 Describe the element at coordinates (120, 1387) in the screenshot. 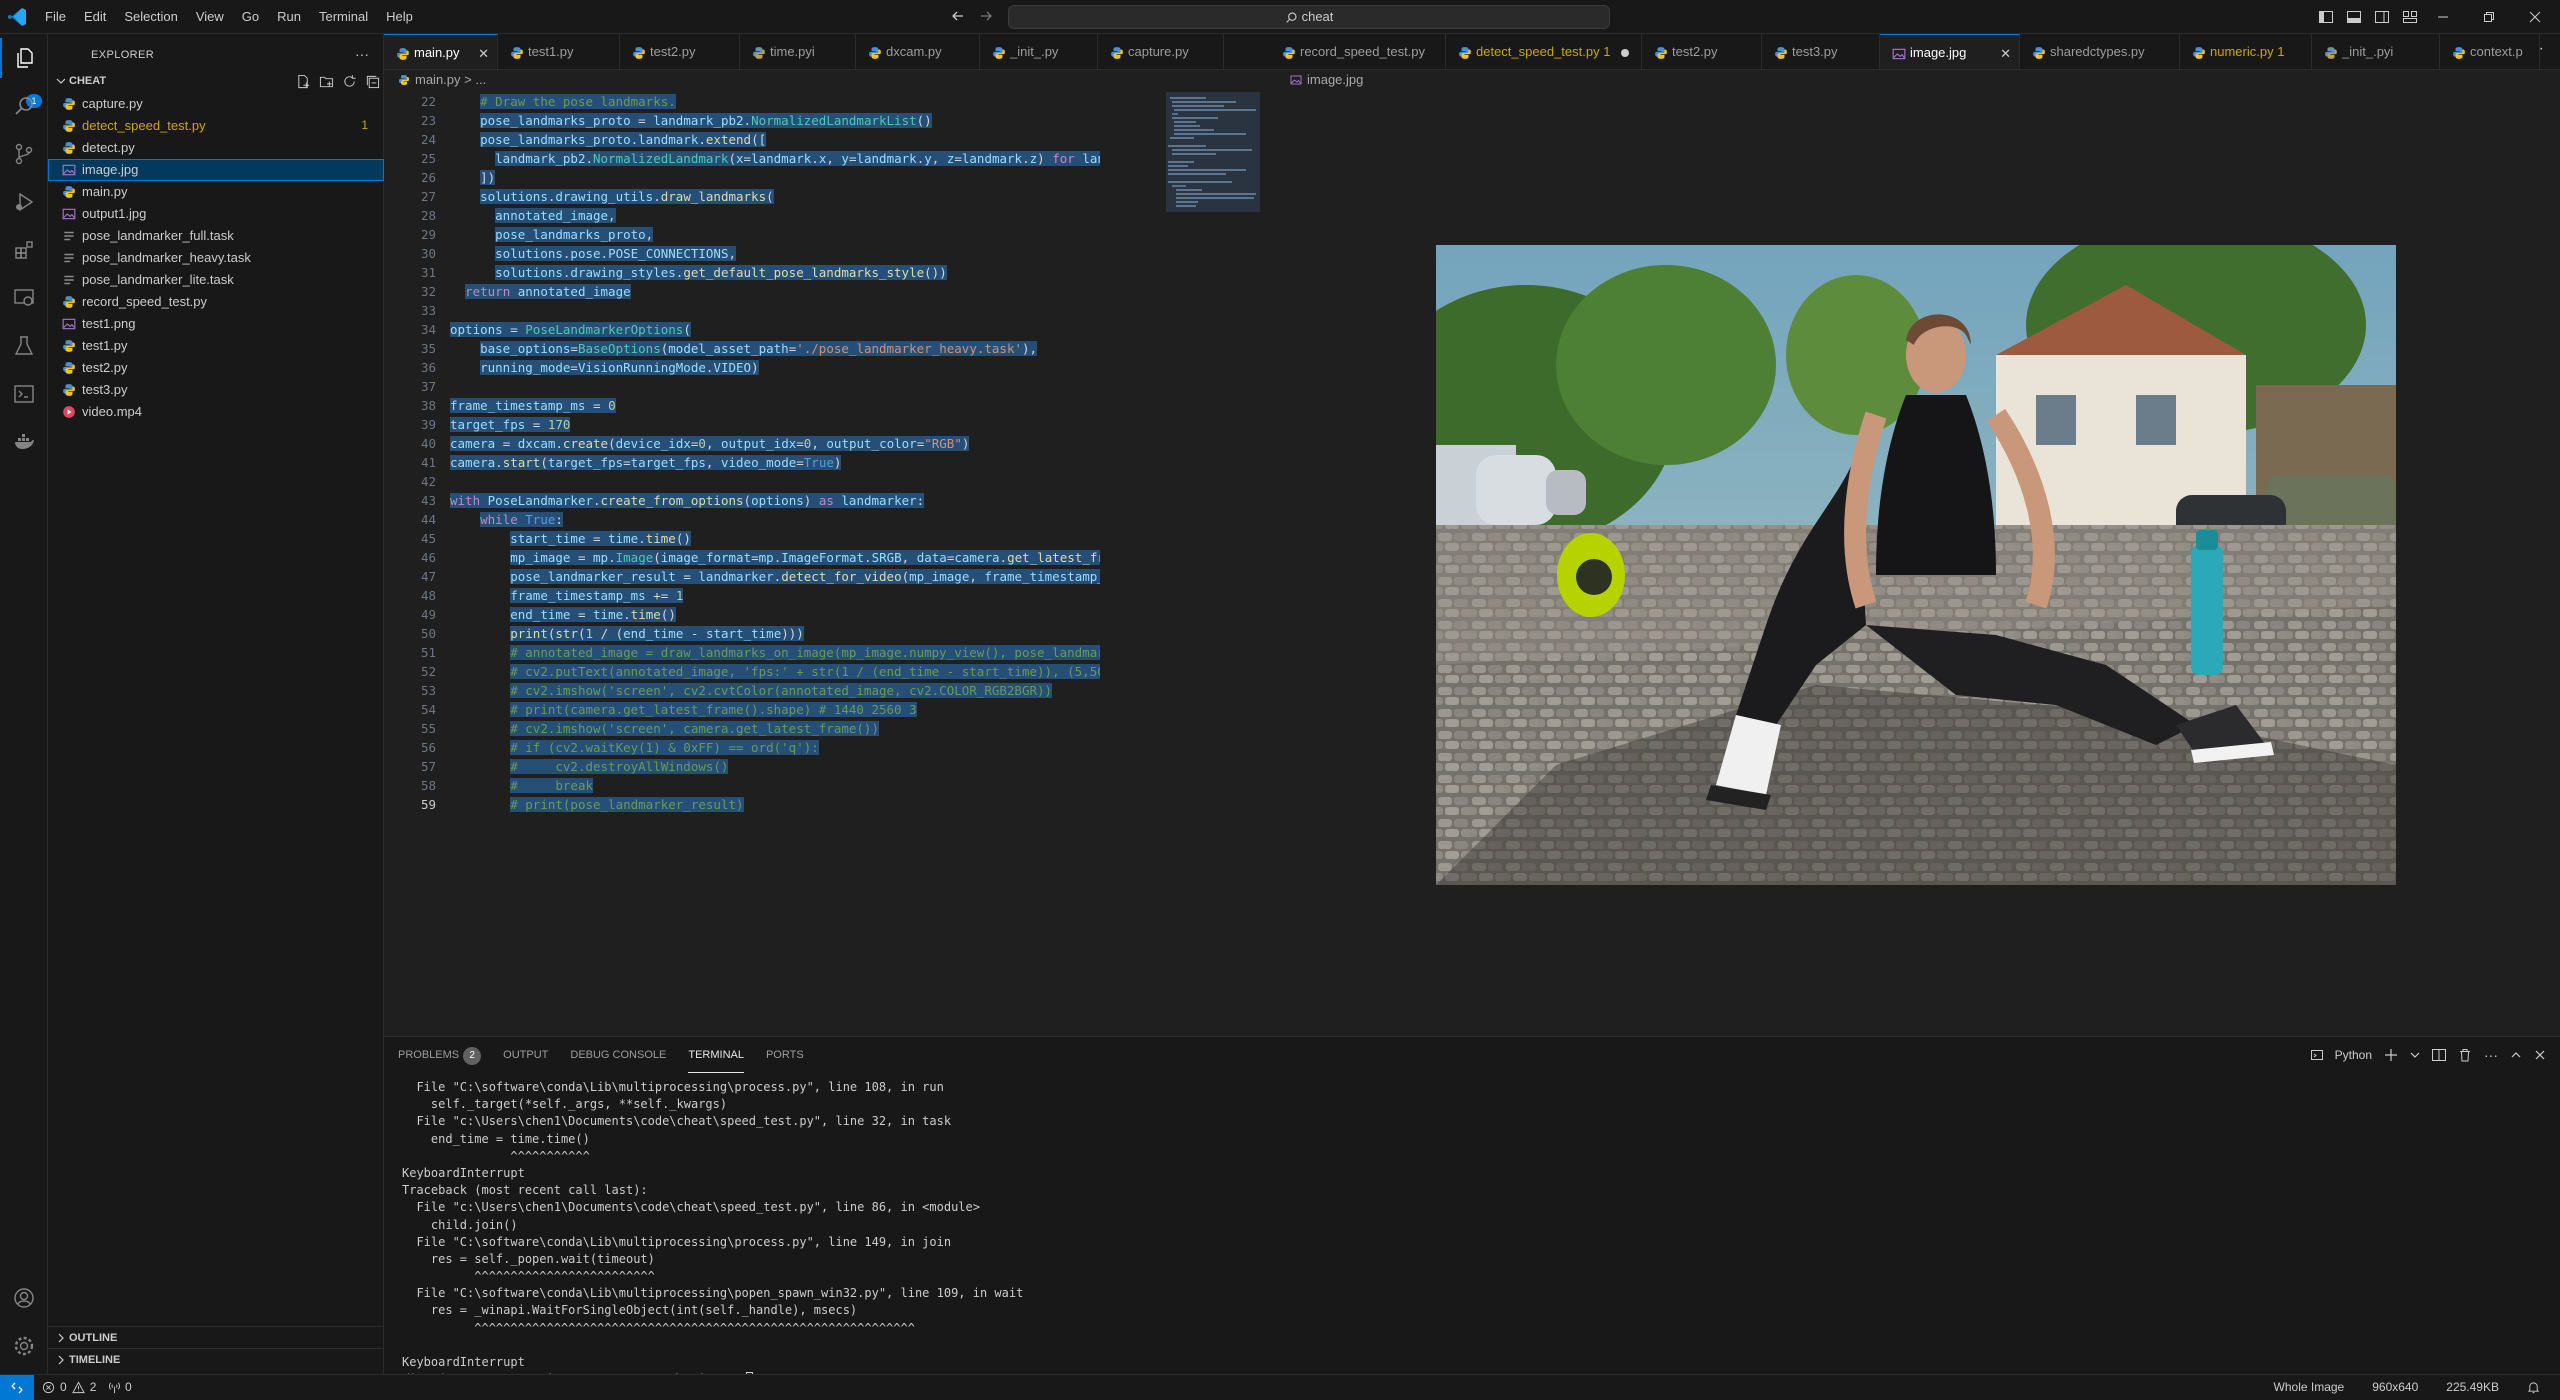

I see `status-ports: 0` at that location.